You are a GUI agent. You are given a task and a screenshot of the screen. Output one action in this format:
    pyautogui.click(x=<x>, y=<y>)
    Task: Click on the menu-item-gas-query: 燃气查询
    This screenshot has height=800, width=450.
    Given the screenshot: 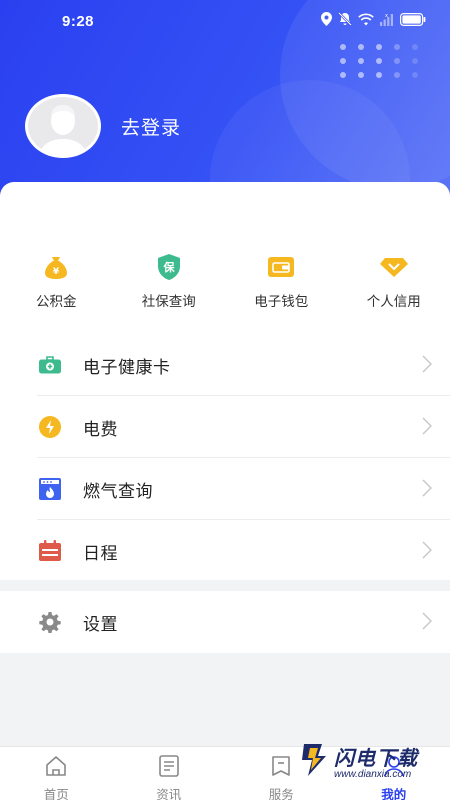 What is the action you would take?
    pyautogui.click(x=225, y=489)
    